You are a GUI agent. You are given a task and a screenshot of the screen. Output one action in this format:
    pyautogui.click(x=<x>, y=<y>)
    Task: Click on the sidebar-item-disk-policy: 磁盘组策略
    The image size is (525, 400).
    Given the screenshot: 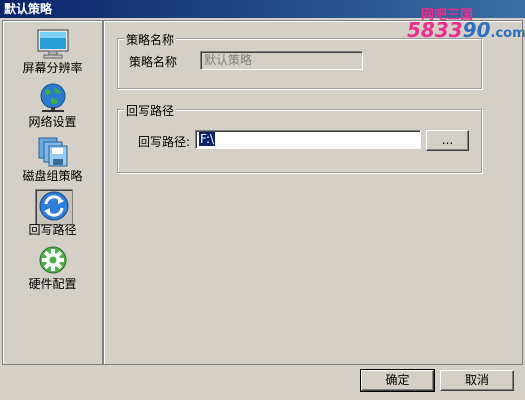 What is the action you would take?
    pyautogui.click(x=52, y=159)
    